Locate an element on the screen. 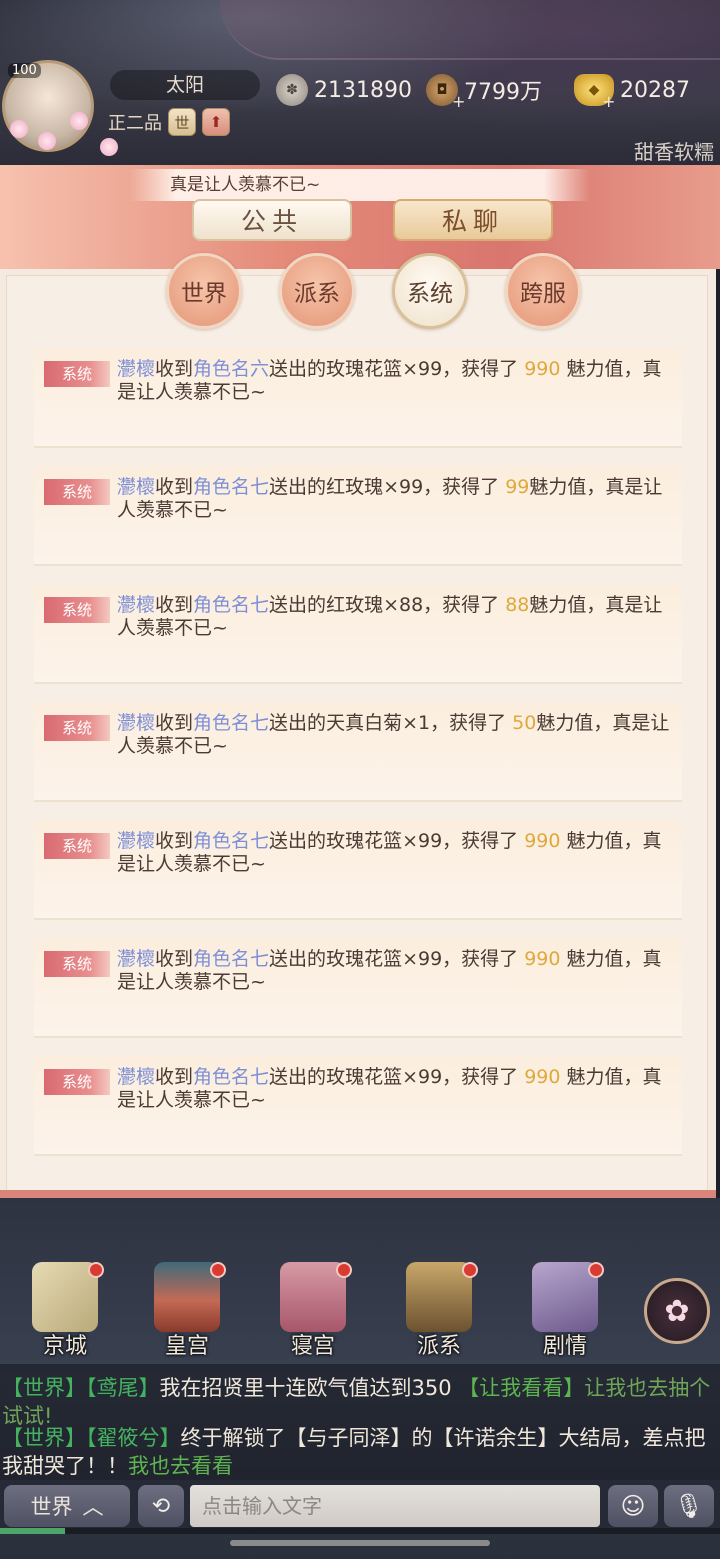 This screenshot has height=1559, width=720. nav-capital-label: 京城 is located at coordinates (64, 1346).